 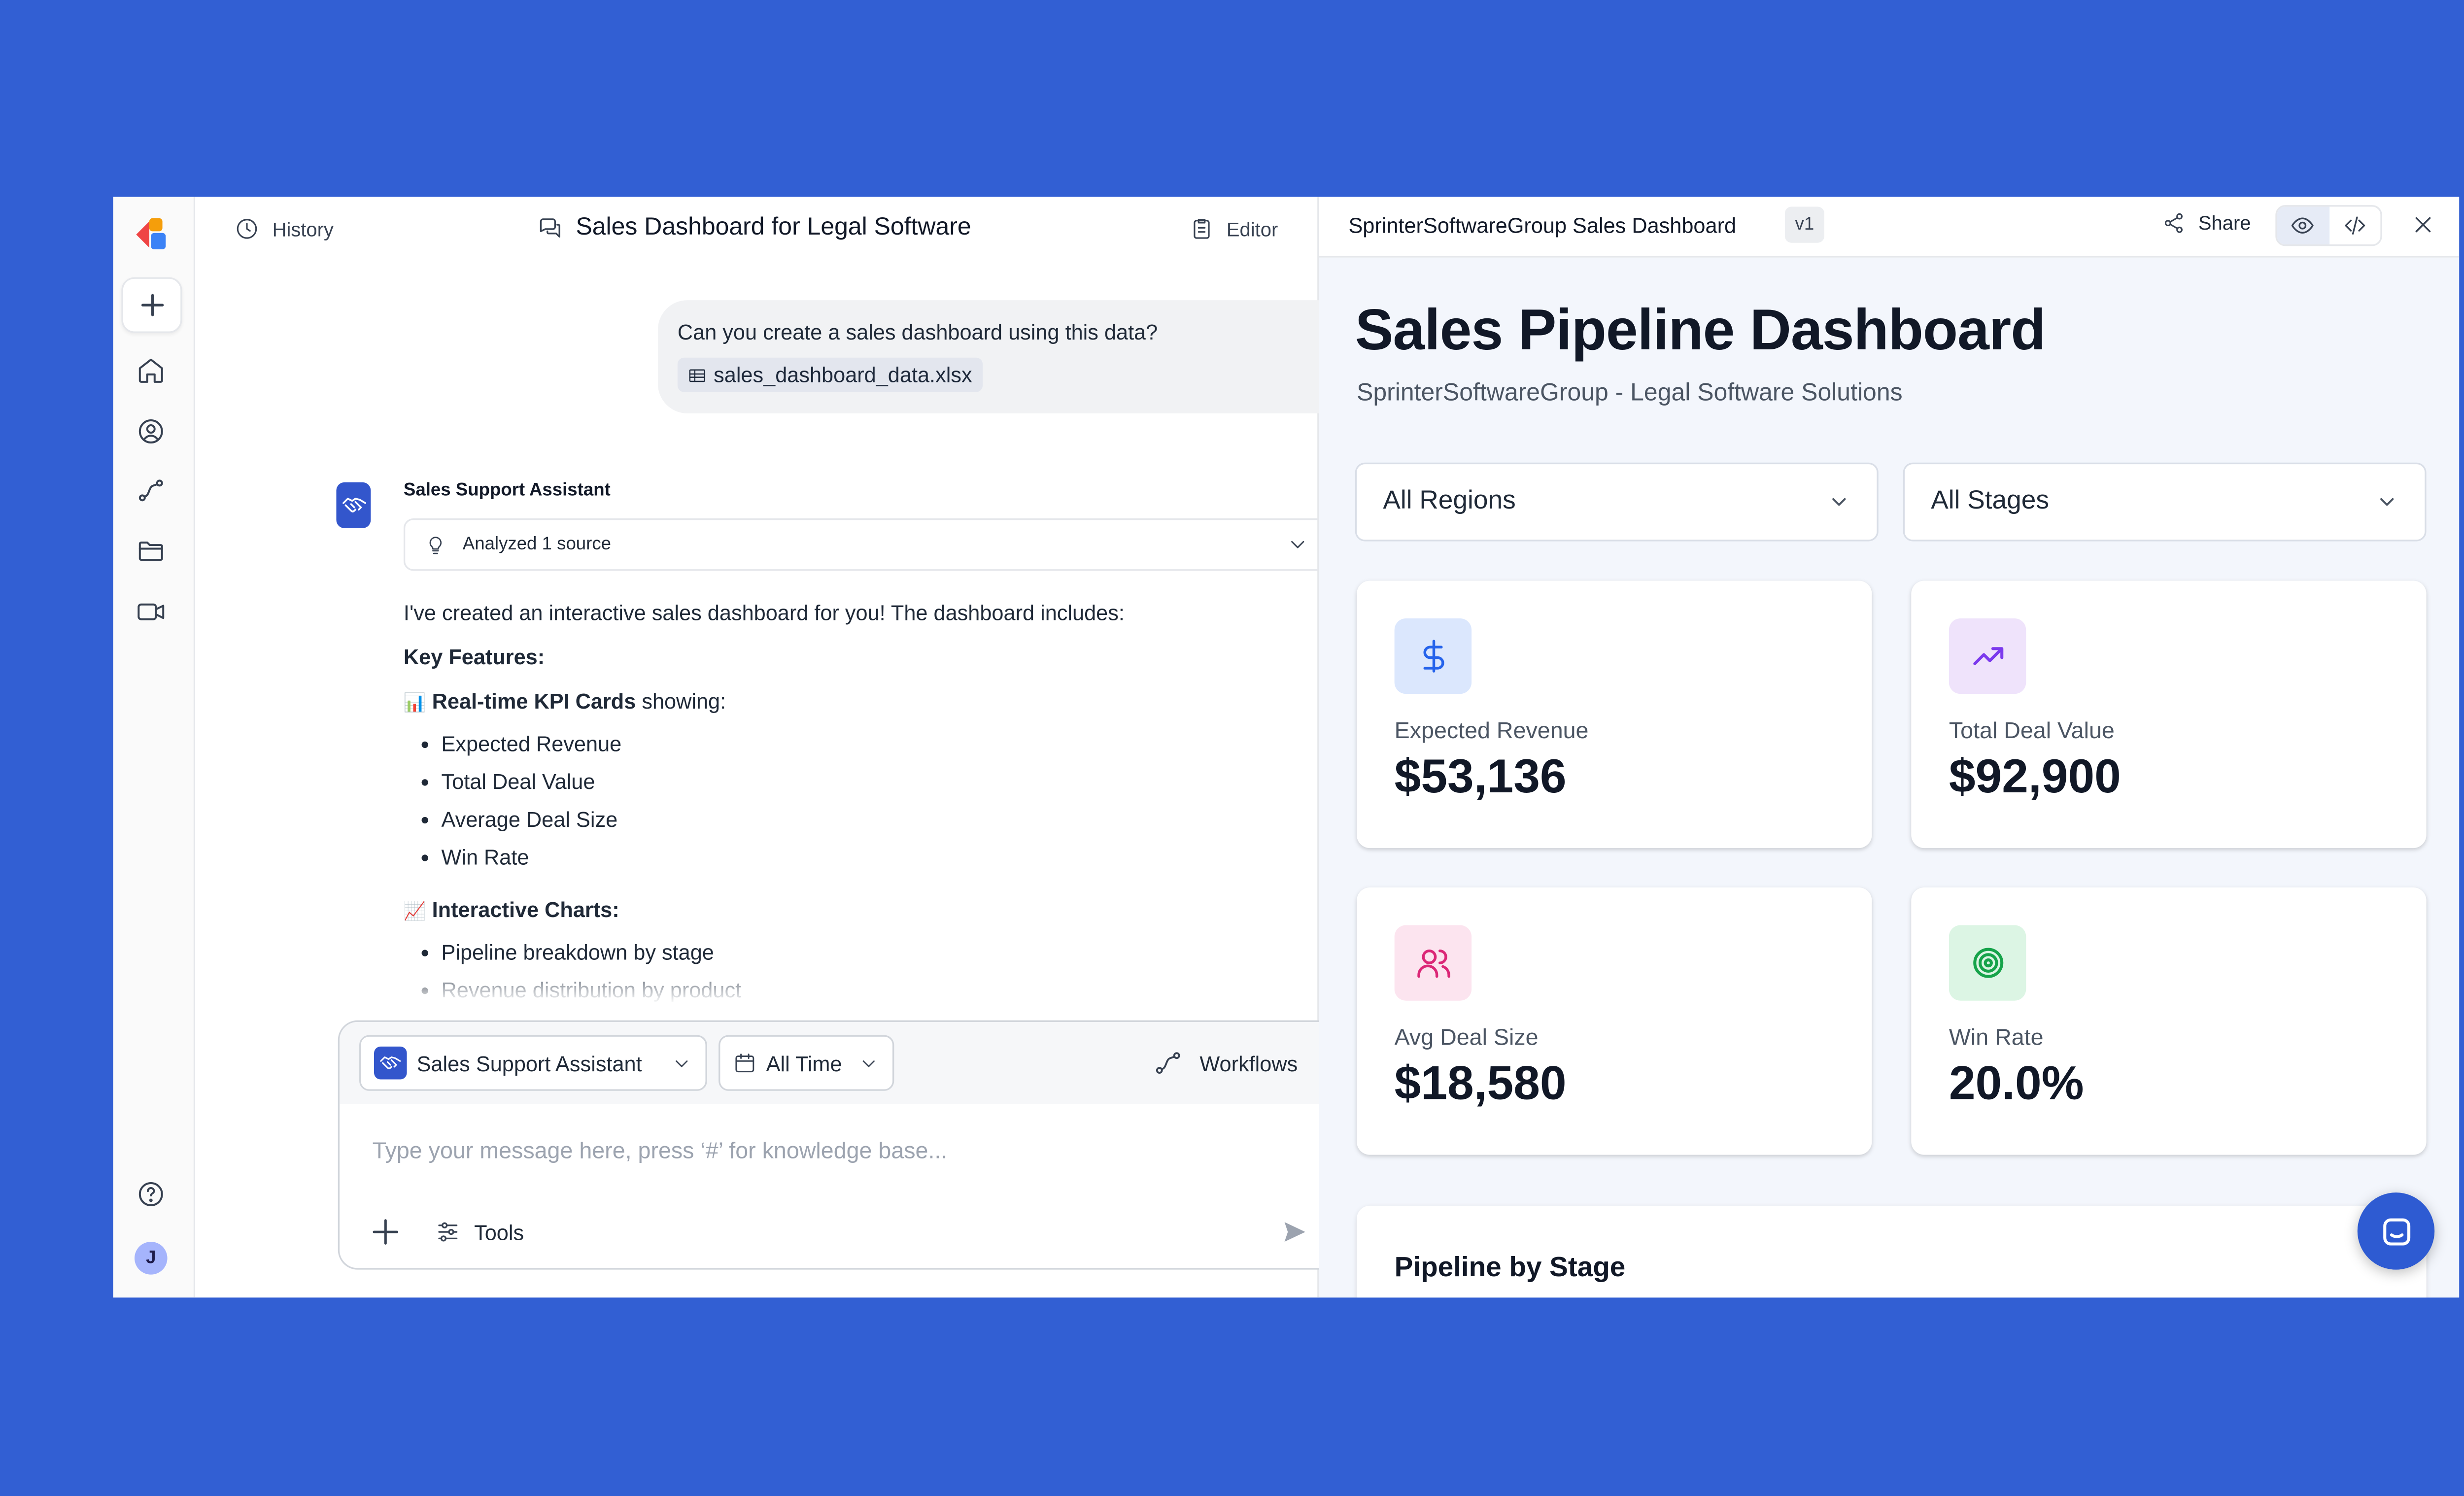 What do you see at coordinates (835, 986) in the screenshot?
I see `scroll-fade` at bounding box center [835, 986].